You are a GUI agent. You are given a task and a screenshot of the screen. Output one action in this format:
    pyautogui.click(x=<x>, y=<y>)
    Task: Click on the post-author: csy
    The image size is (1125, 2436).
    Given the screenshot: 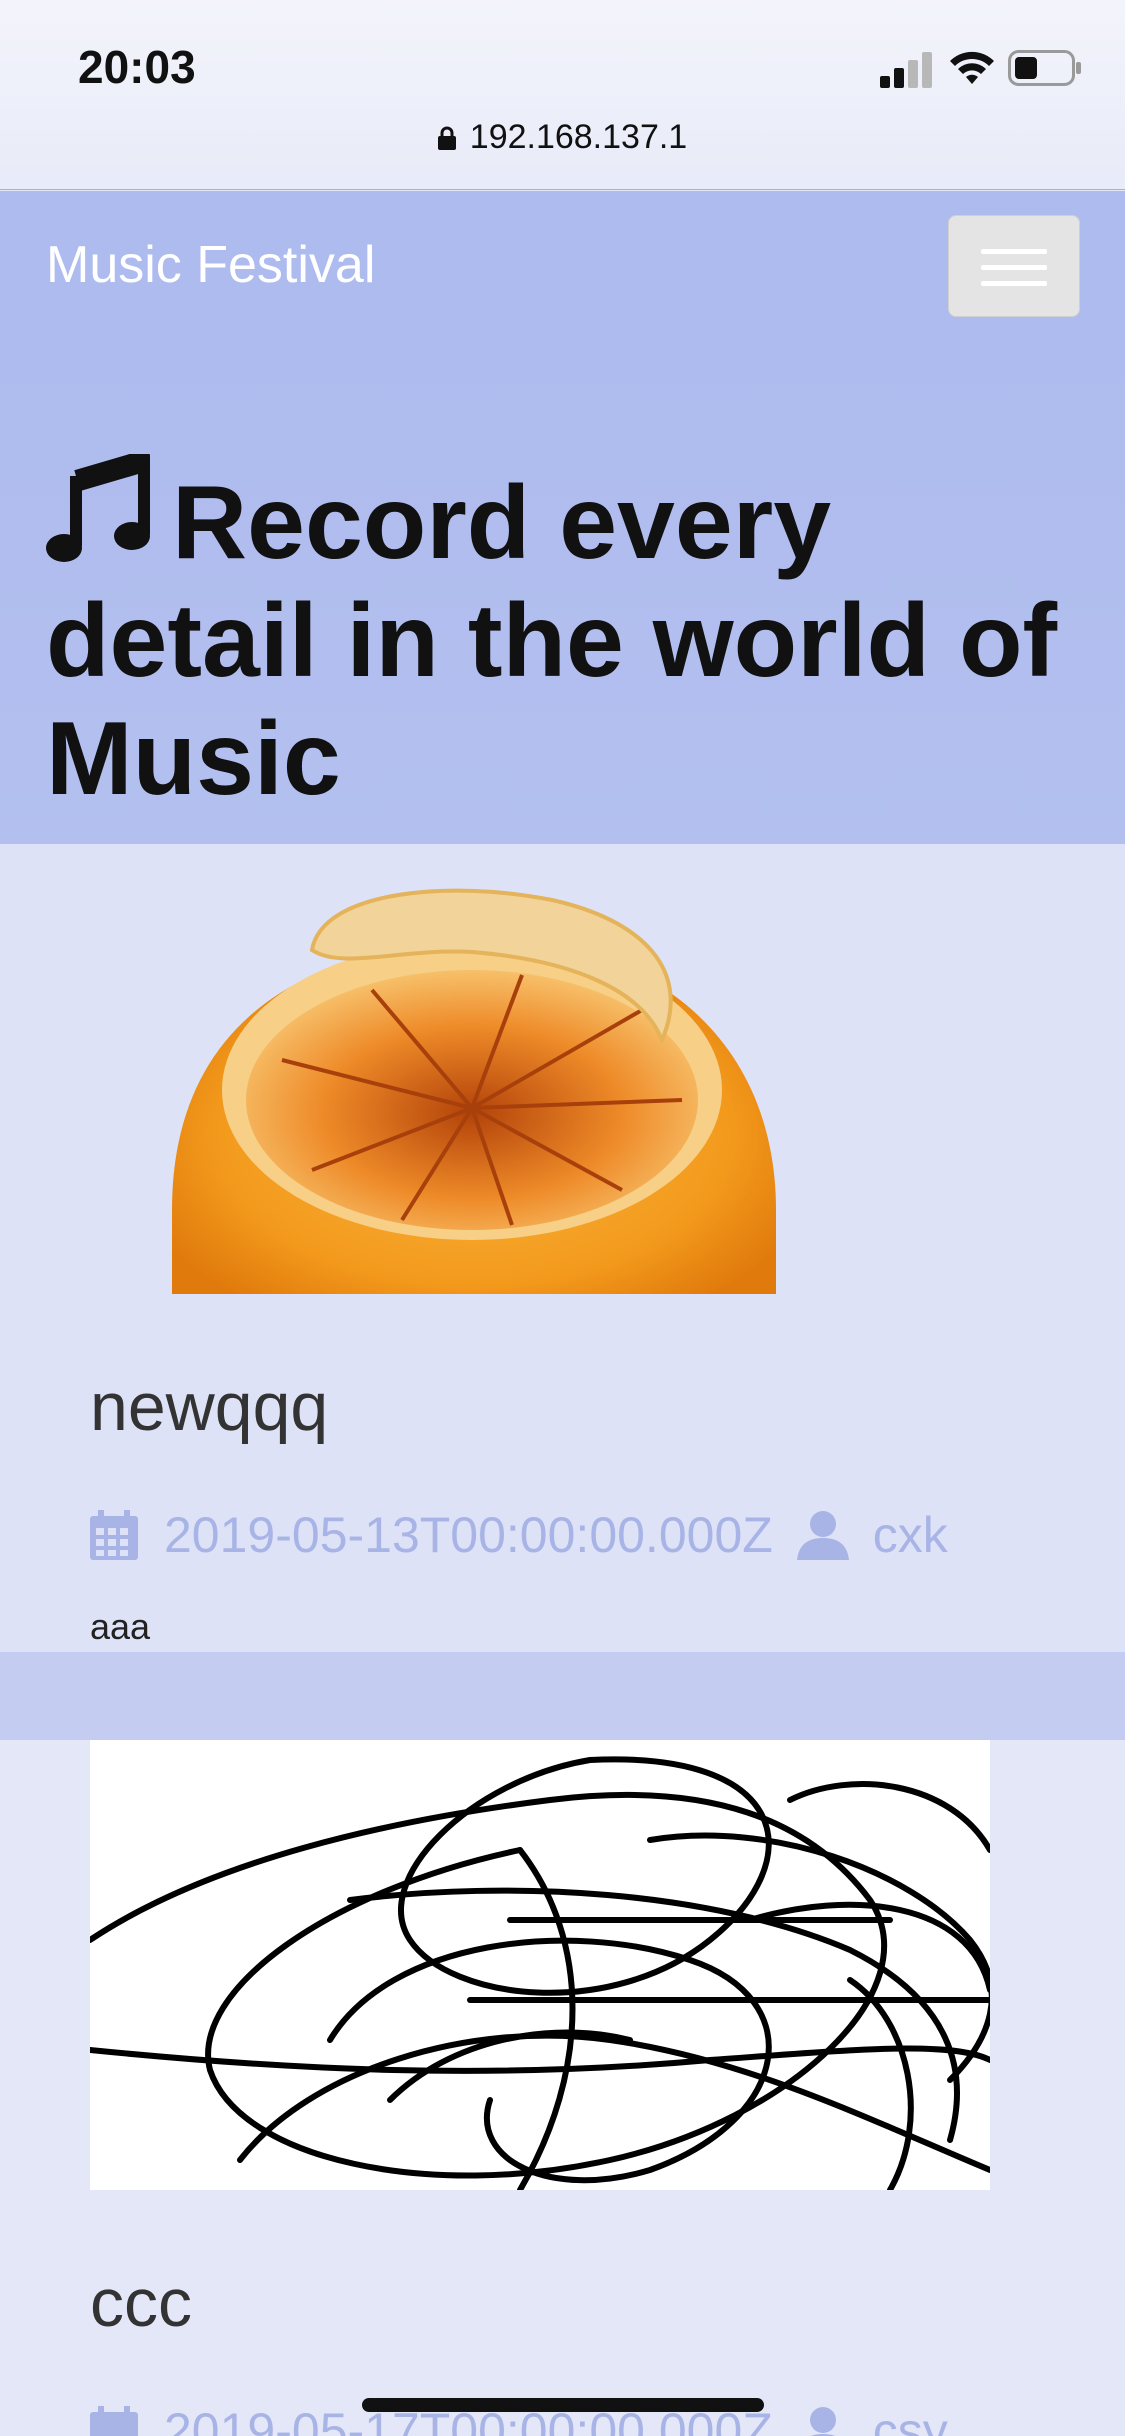 What is the action you would take?
    pyautogui.click(x=910, y=2419)
    